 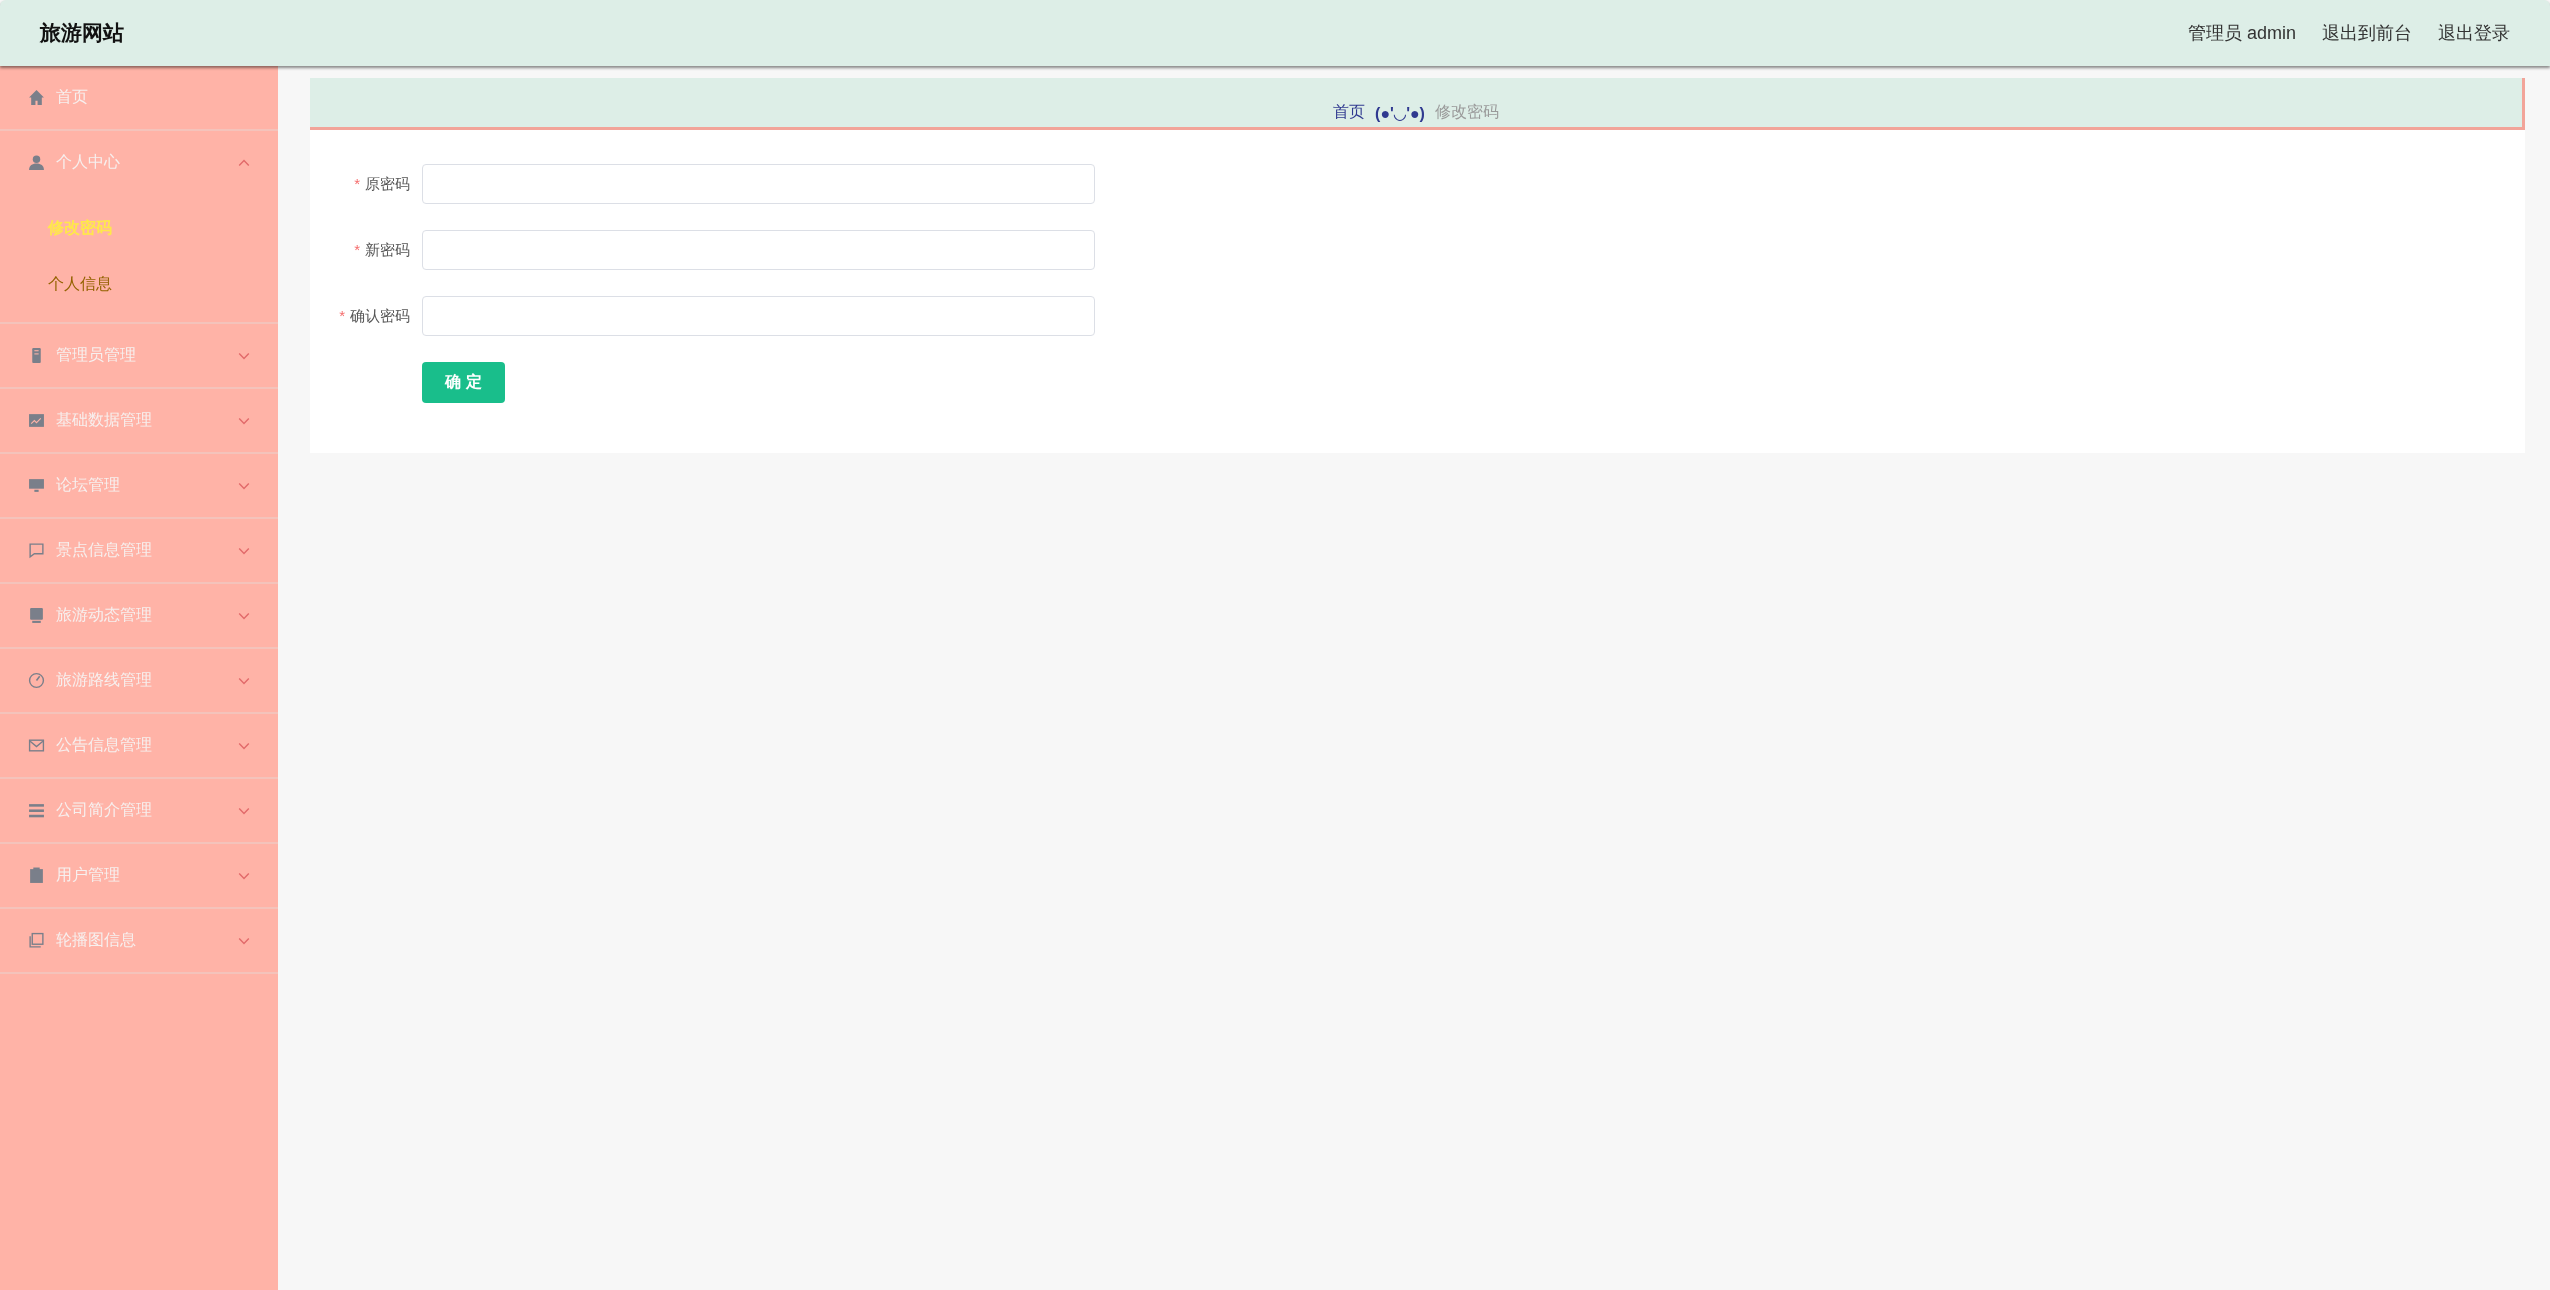 I want to click on copy-icon, so click(x=36, y=940).